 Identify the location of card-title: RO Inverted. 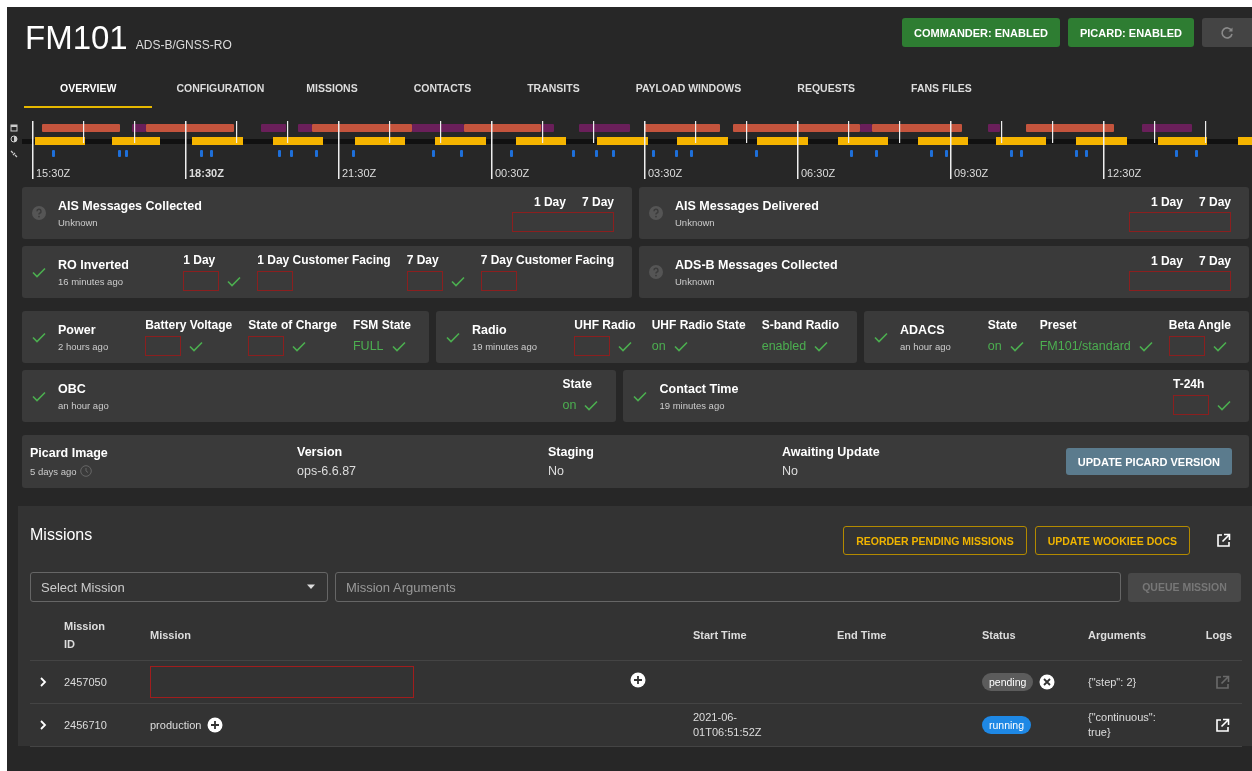
(94, 264).